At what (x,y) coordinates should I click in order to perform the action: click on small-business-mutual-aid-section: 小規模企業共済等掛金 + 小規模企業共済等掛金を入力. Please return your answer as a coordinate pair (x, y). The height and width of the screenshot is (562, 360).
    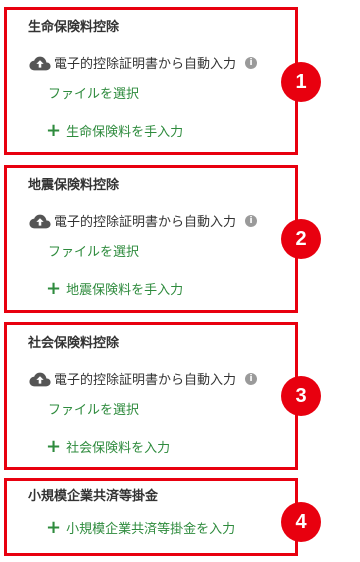
    Looking at the image, I should click on (151, 517).